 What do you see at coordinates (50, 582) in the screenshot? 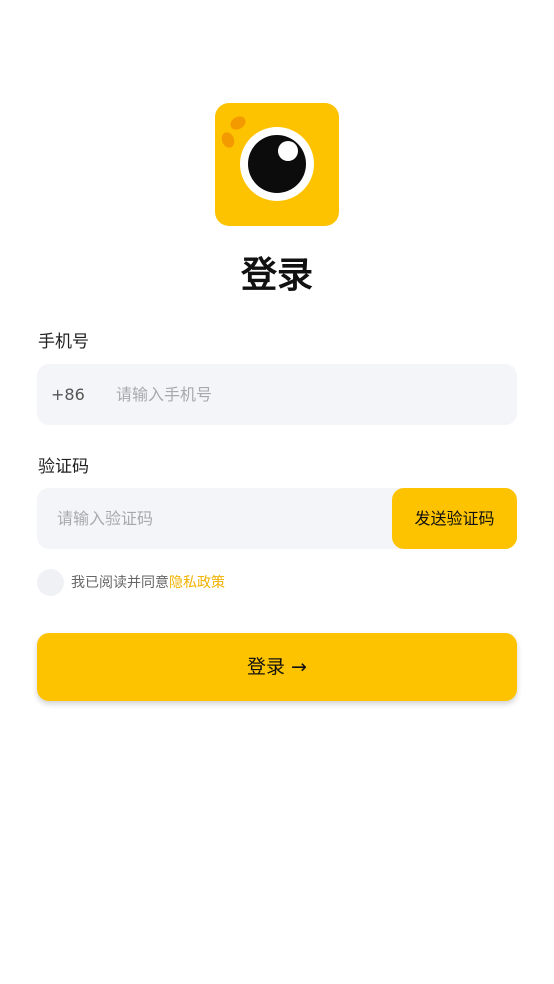
I see `agreement-checkbox` at bounding box center [50, 582].